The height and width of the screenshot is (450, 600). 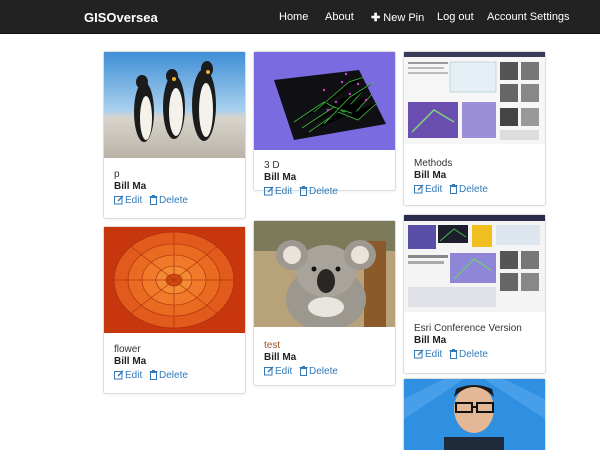 I want to click on pin-title: 3 D, so click(x=272, y=165).